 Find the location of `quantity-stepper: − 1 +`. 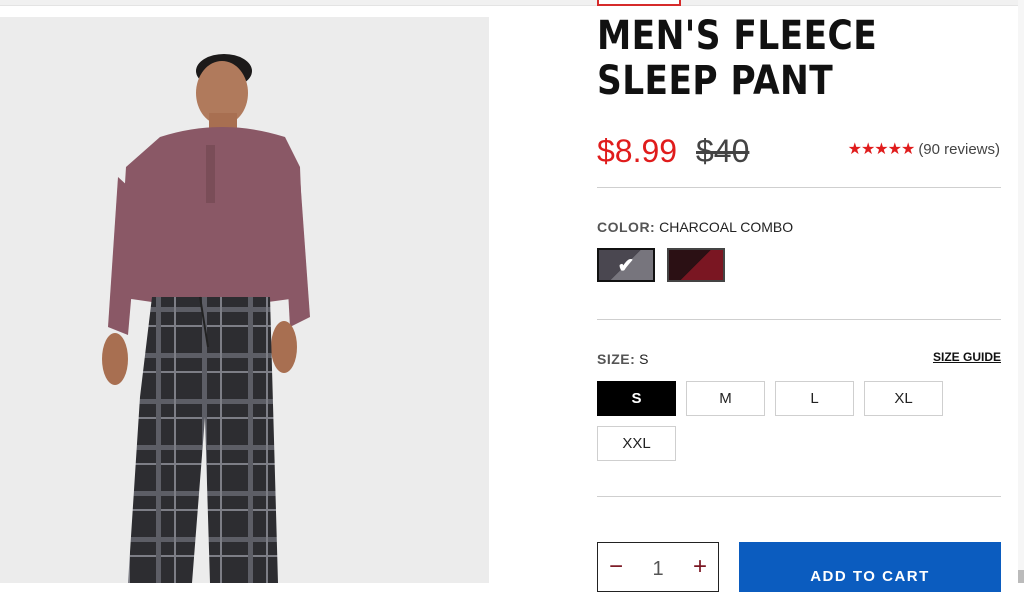

quantity-stepper: − 1 + is located at coordinates (658, 567).